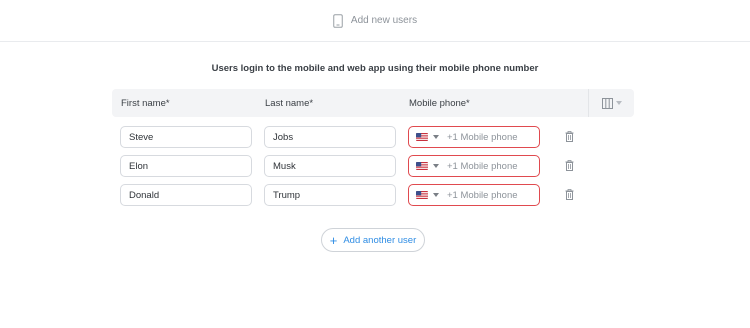 Image resolution: width=750 pixels, height=328 pixels. What do you see at coordinates (145, 103) in the screenshot?
I see `column-header-first-name: First name*` at bounding box center [145, 103].